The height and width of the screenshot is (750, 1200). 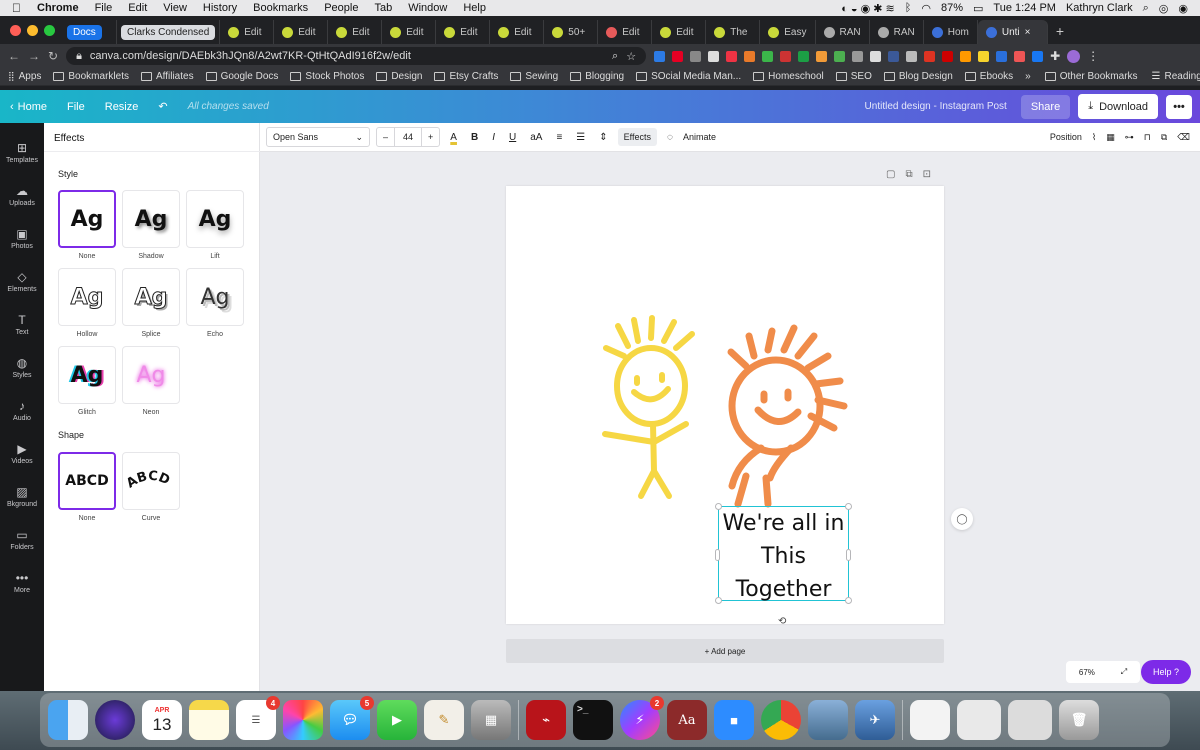 What do you see at coordinates (32, 30) in the screenshot?
I see `minimize-window-button` at bounding box center [32, 30].